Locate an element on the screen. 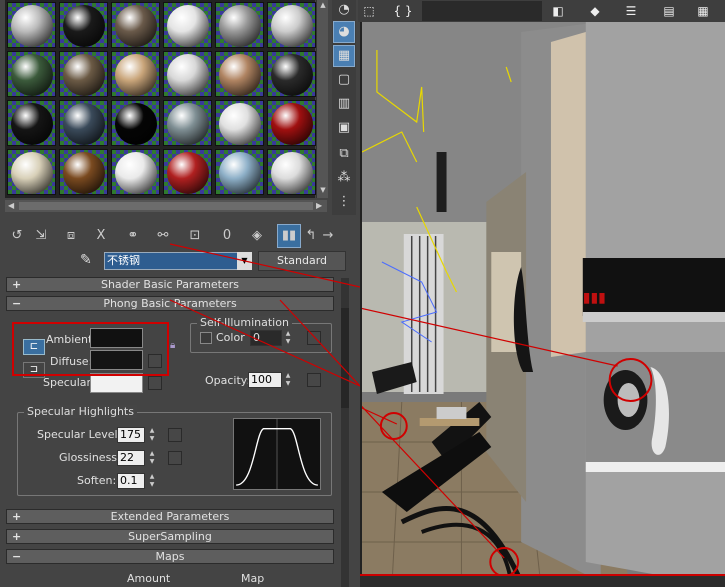  rollout-scrollbar is located at coordinates (345, 432).